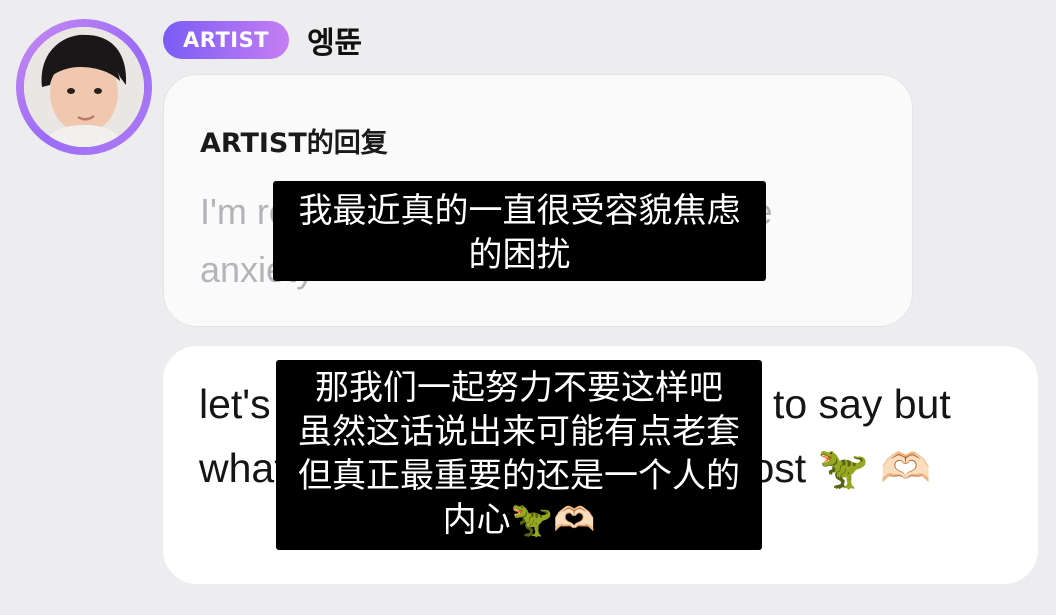 Image resolution: width=1056 pixels, height=615 pixels. I want to click on avatar-ring, so click(84, 87).